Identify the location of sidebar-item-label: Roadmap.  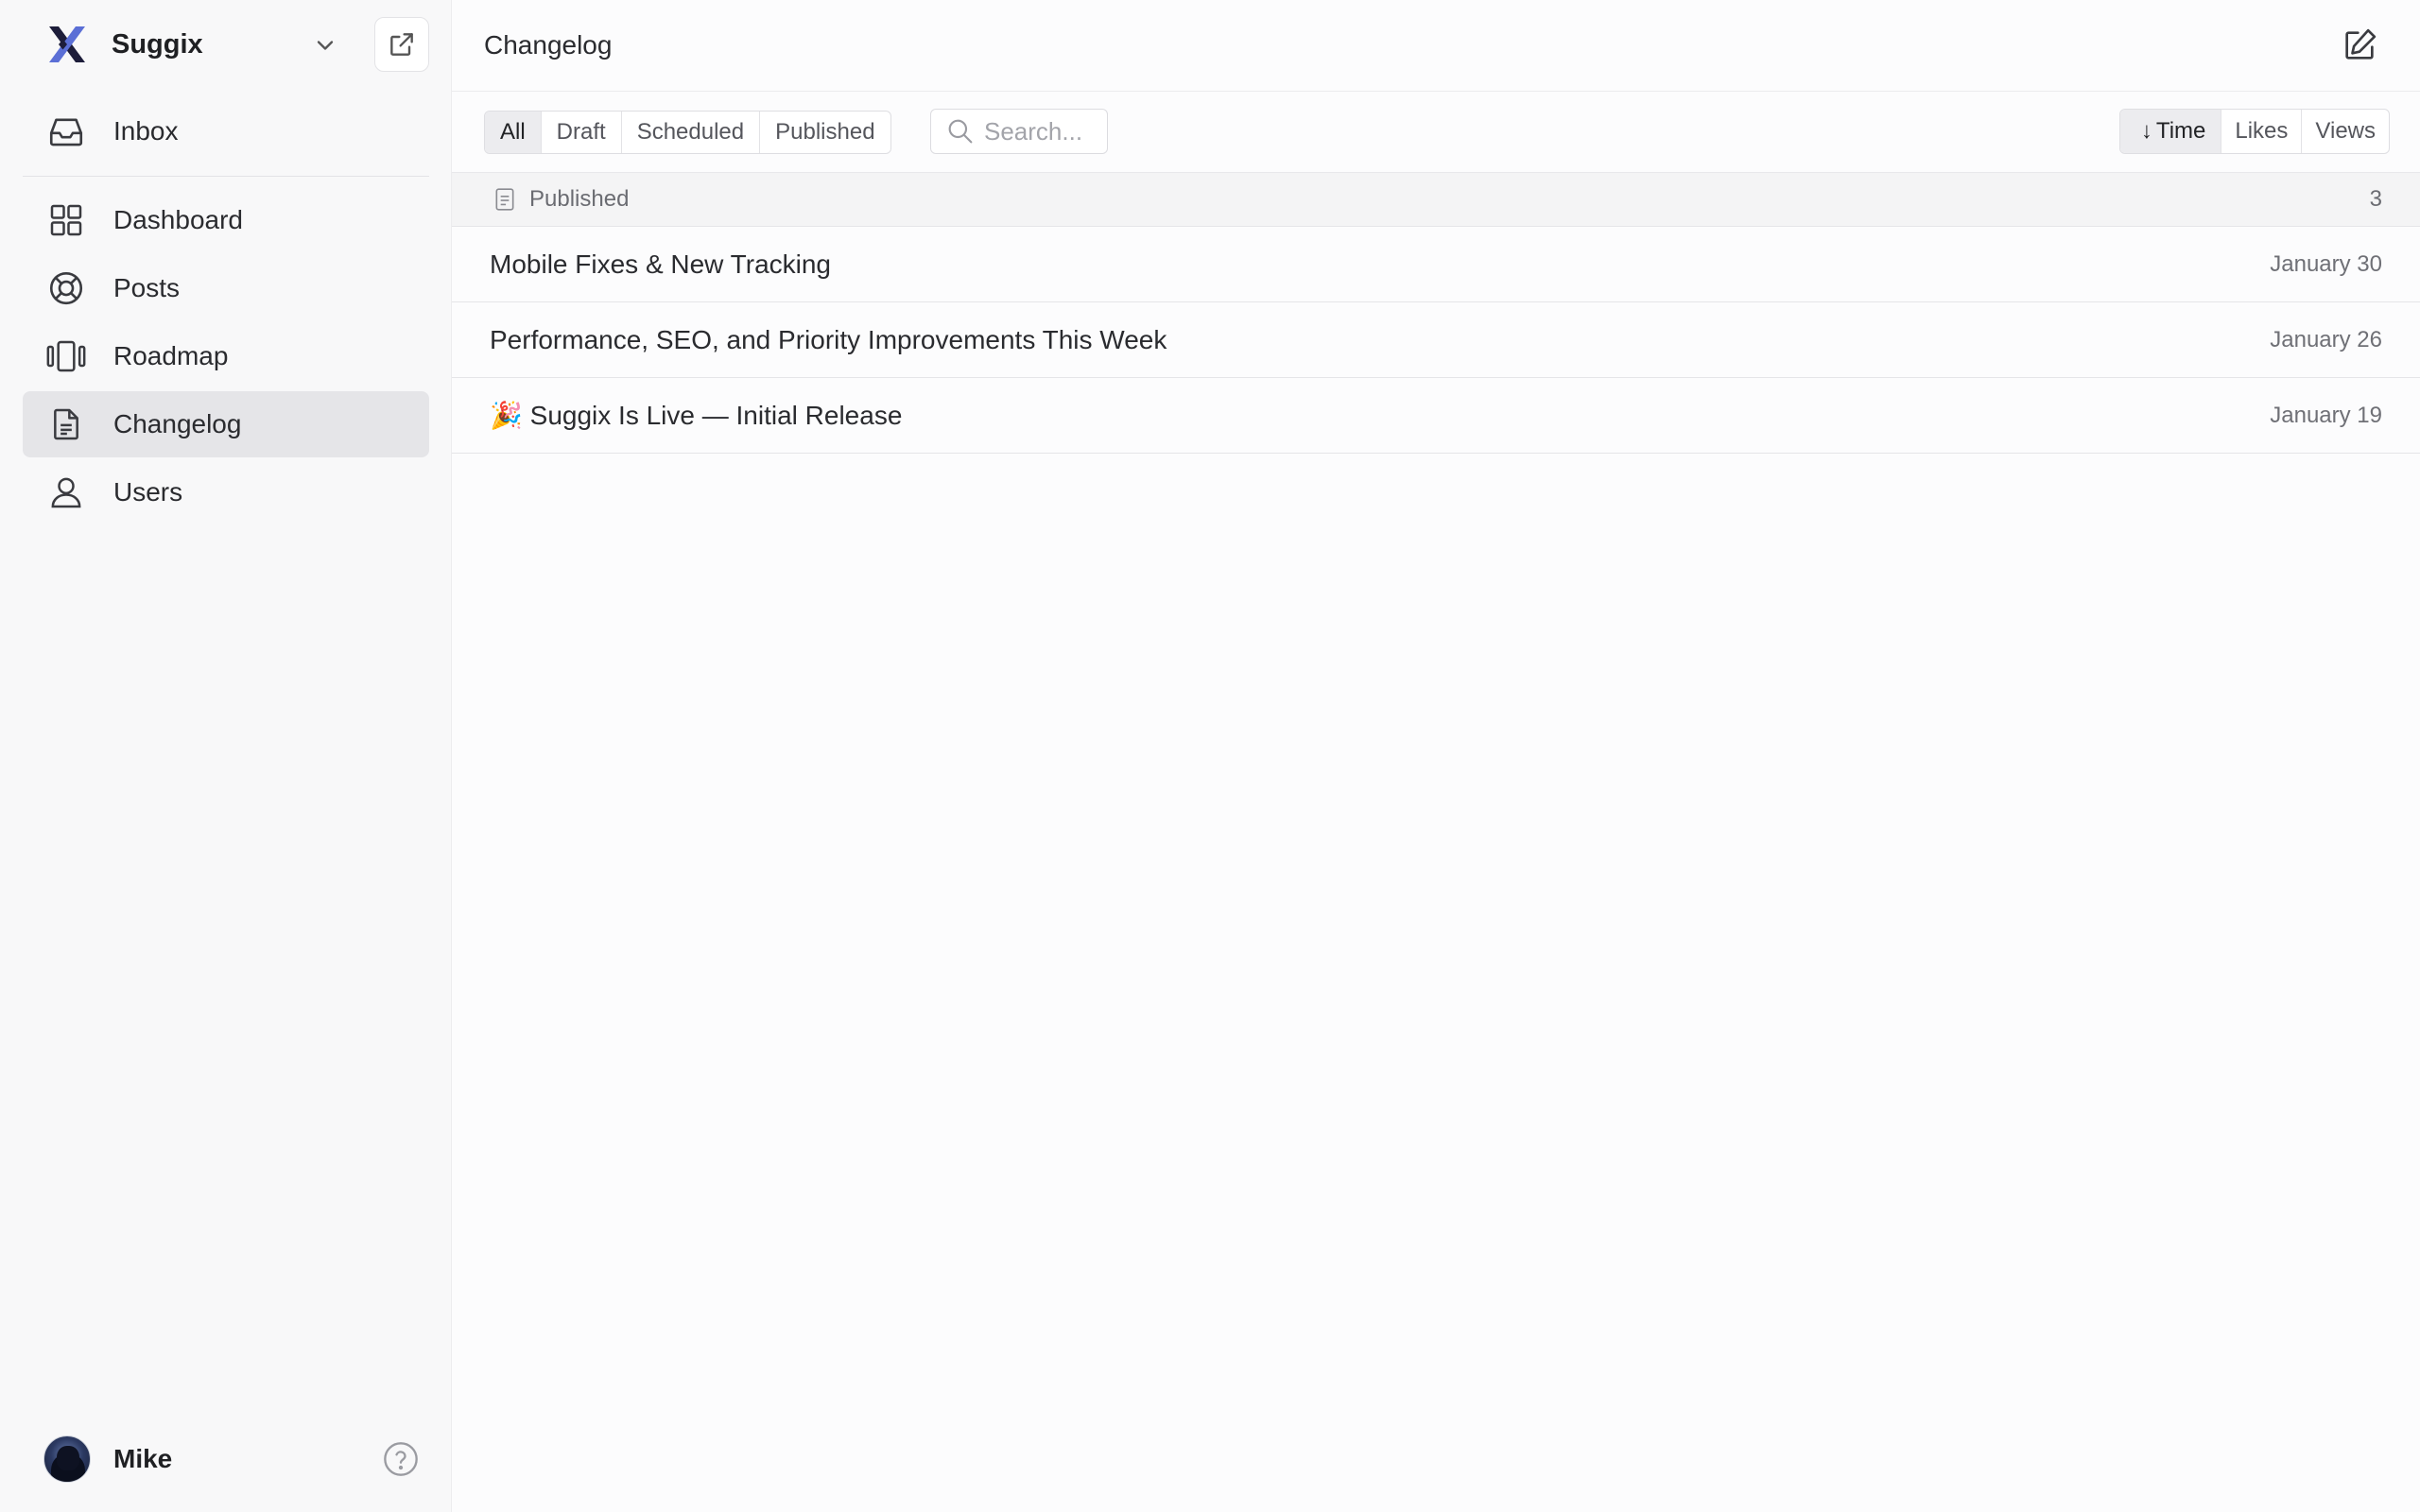
(171, 355).